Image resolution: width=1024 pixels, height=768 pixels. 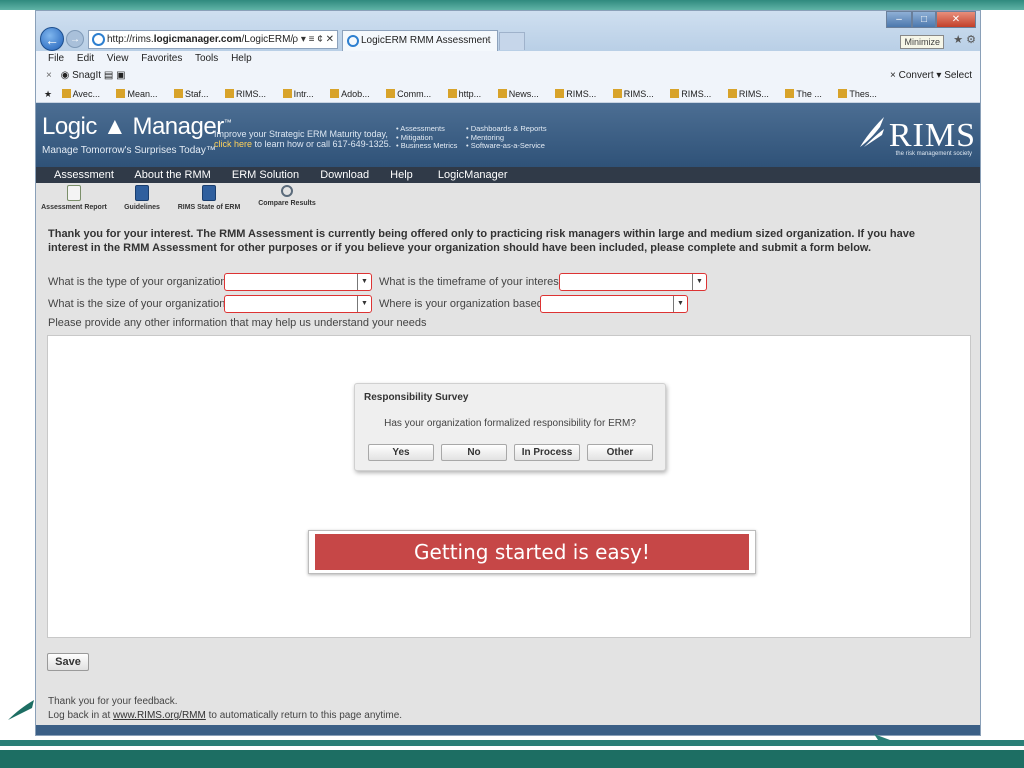 What do you see at coordinates (467, 304) in the screenshot?
I see `q-based-label: Where is your organization based?*` at bounding box center [467, 304].